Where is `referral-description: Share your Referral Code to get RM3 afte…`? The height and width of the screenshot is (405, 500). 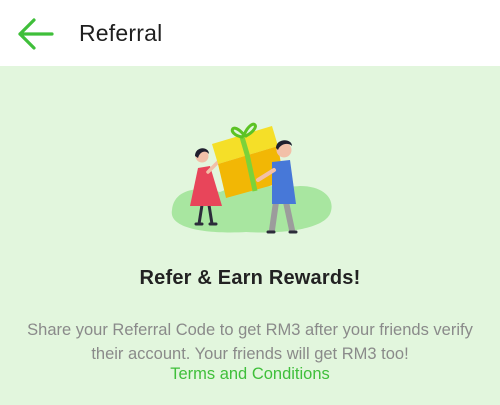 referral-description: Share your Referral Code to get RM3 afte… is located at coordinates (250, 342).